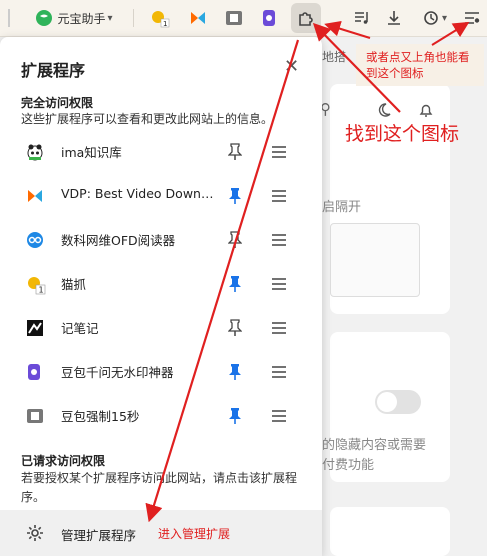 This screenshot has width=487, height=556. I want to click on arrow-to-puzzle, so click(356, 67).